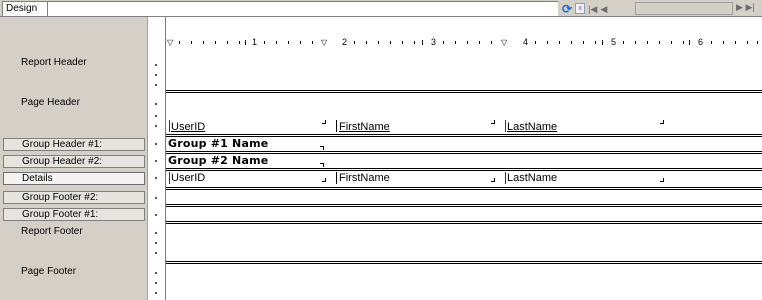 The height and width of the screenshot is (300, 762). Describe the element at coordinates (74, 161) in the screenshot. I see `section-label-group-header-2: Group Header #2:` at that location.